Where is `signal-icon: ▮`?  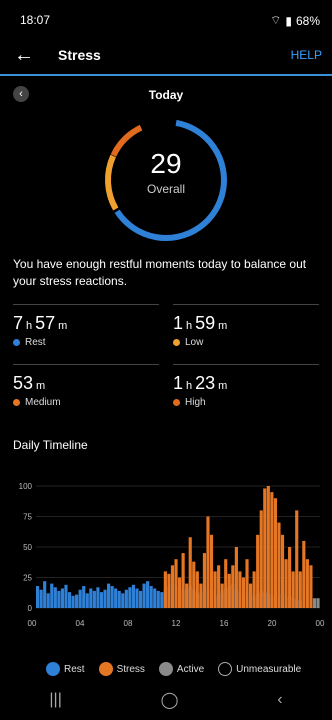
signal-icon: ▮ is located at coordinates (288, 20).